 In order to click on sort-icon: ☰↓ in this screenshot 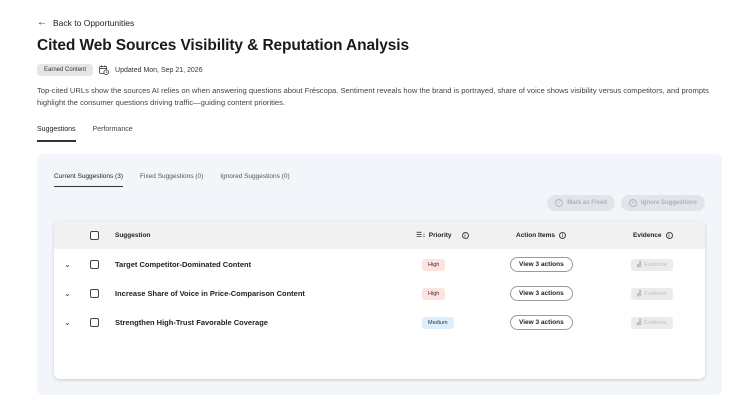, I will do `click(421, 235)`.